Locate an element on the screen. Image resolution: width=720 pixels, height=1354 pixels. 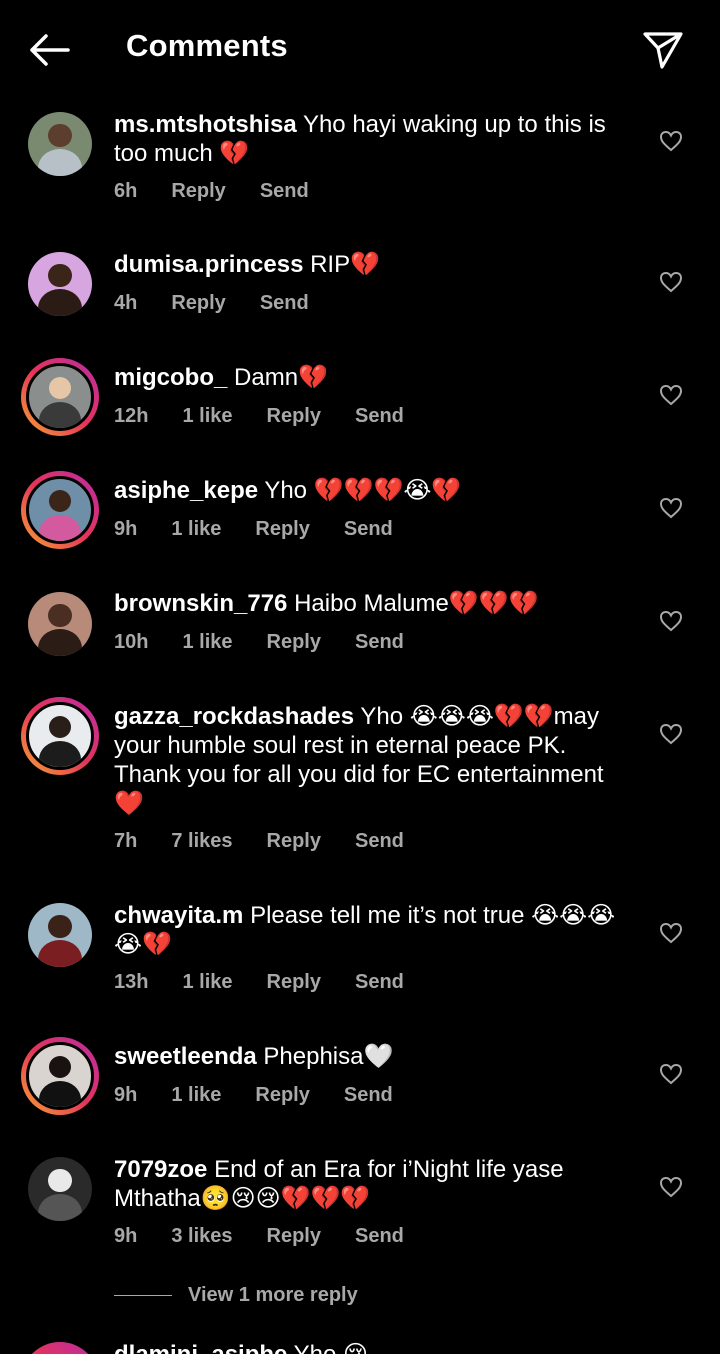
comment-meta: 13h 1 like Reply Send is located at coordinates (276, 982).